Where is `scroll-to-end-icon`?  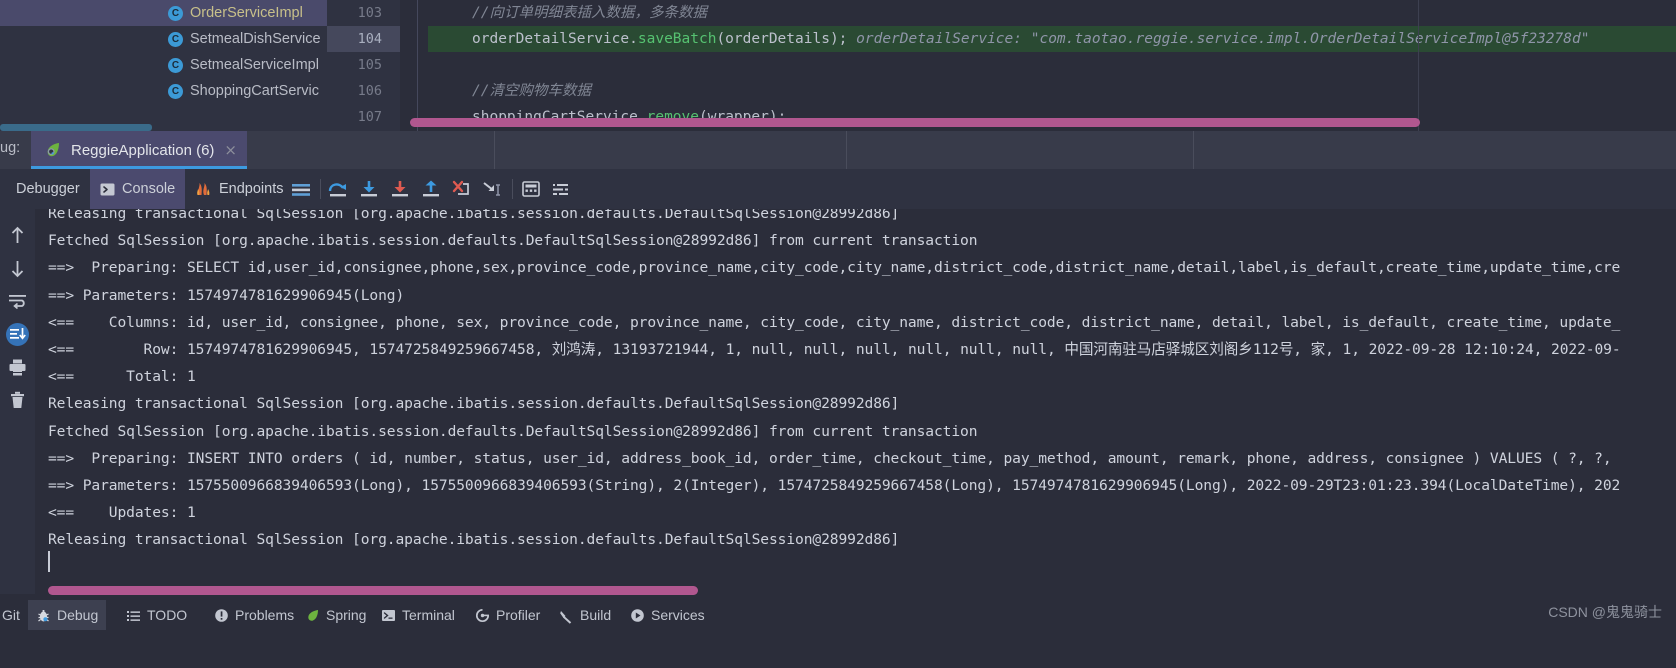
scroll-to-end-icon is located at coordinates (17, 334).